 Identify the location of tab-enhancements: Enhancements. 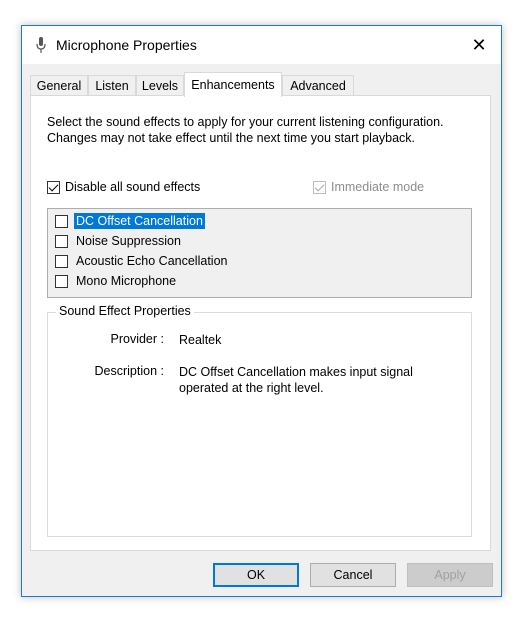
(233, 84).